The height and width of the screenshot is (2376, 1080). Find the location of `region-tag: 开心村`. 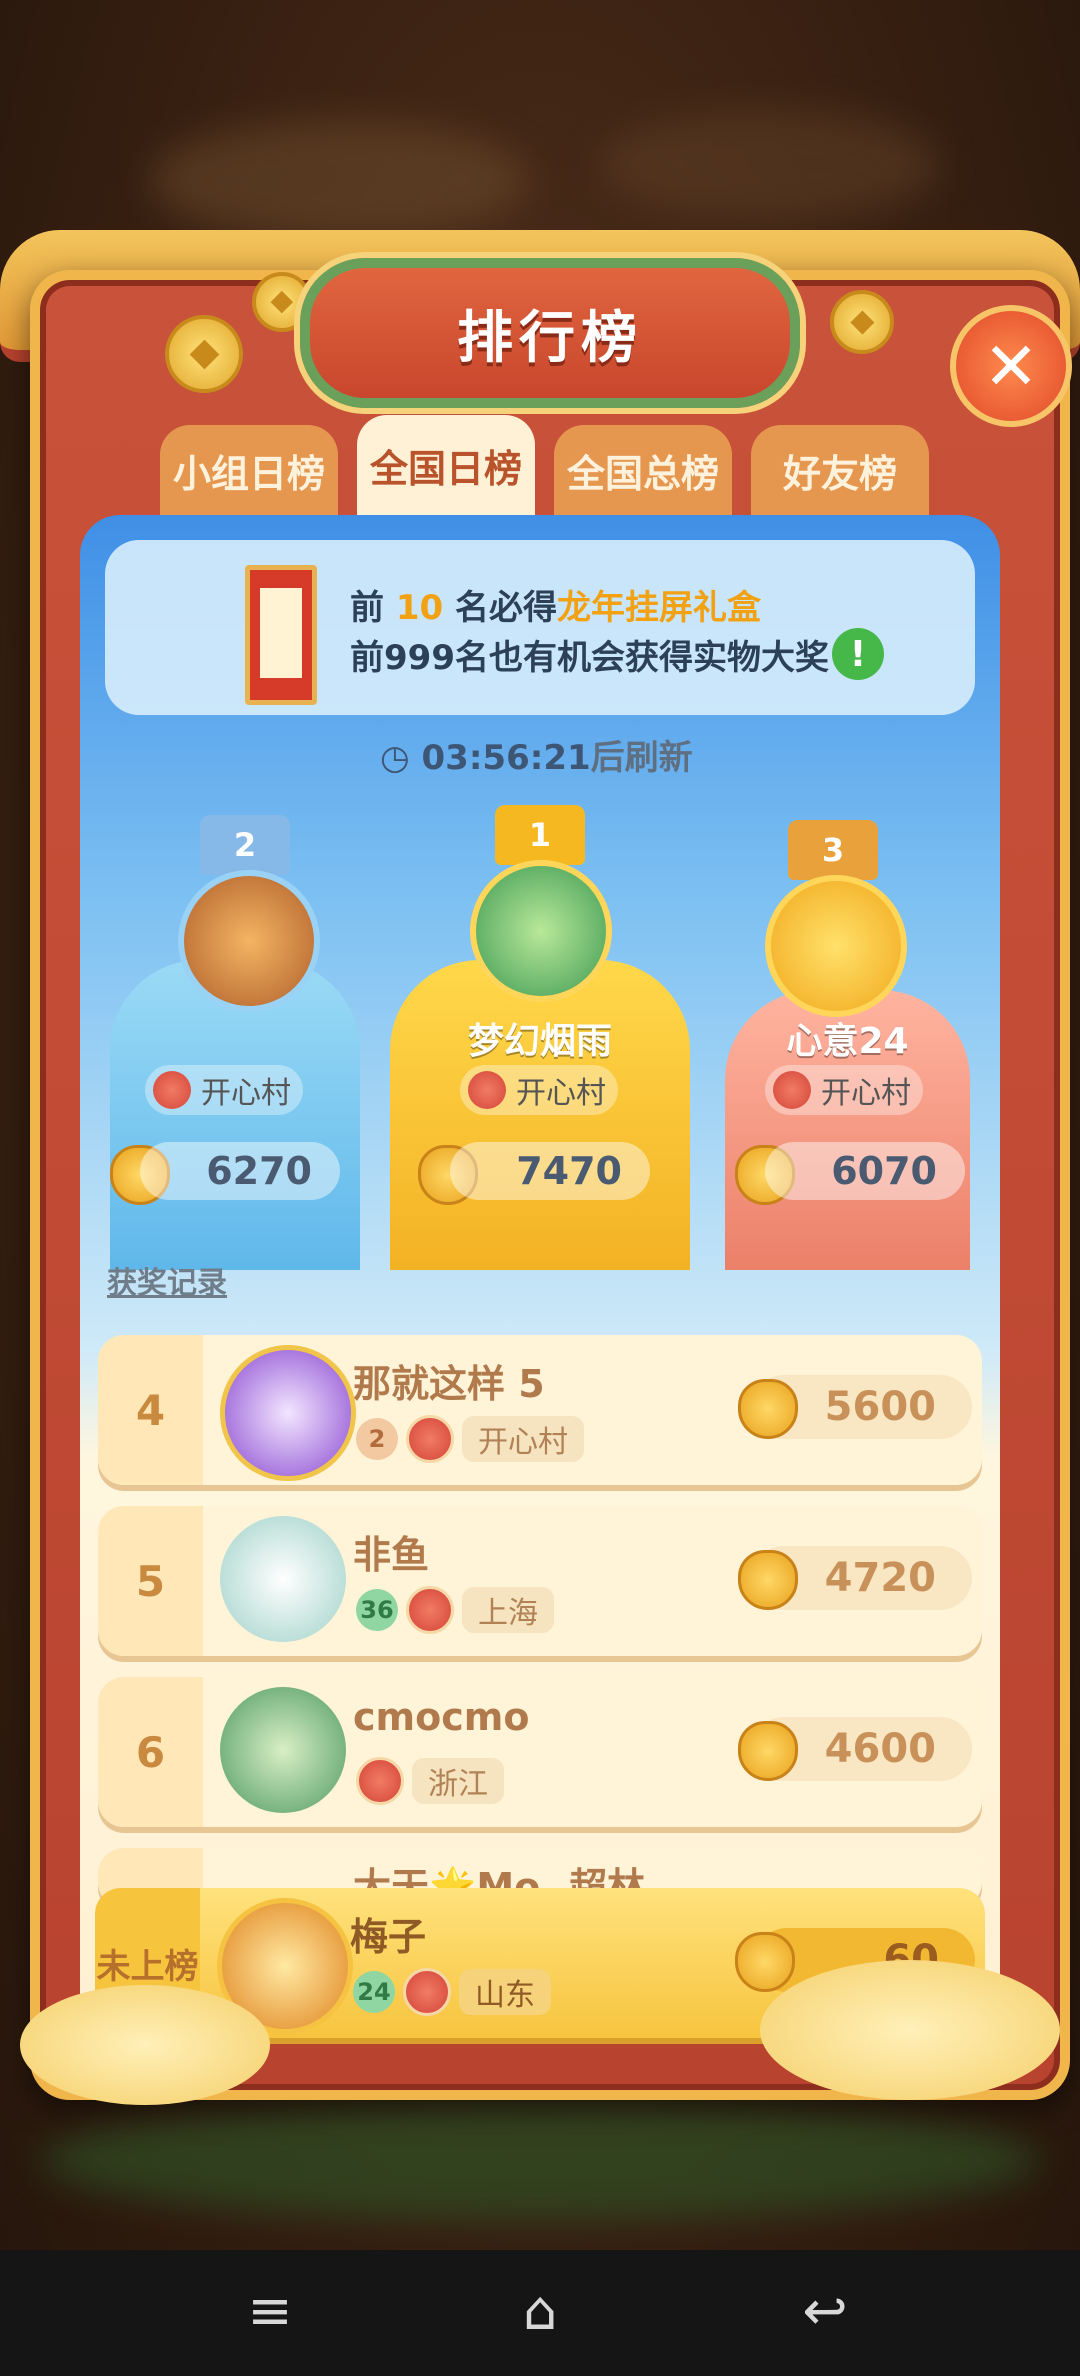

region-tag: 开心村 is located at coordinates (523, 1439).